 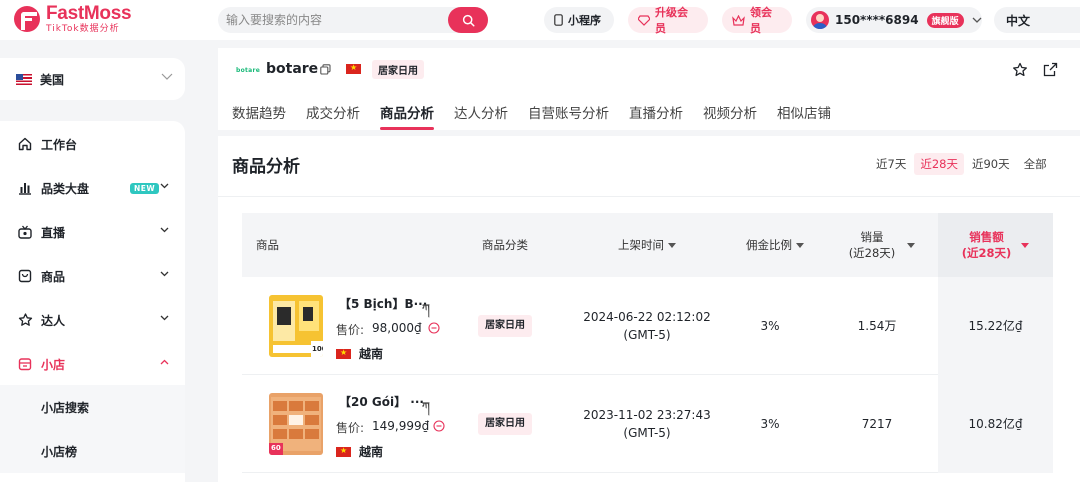 I want to click on country-label: 越南, so click(x=371, y=452).